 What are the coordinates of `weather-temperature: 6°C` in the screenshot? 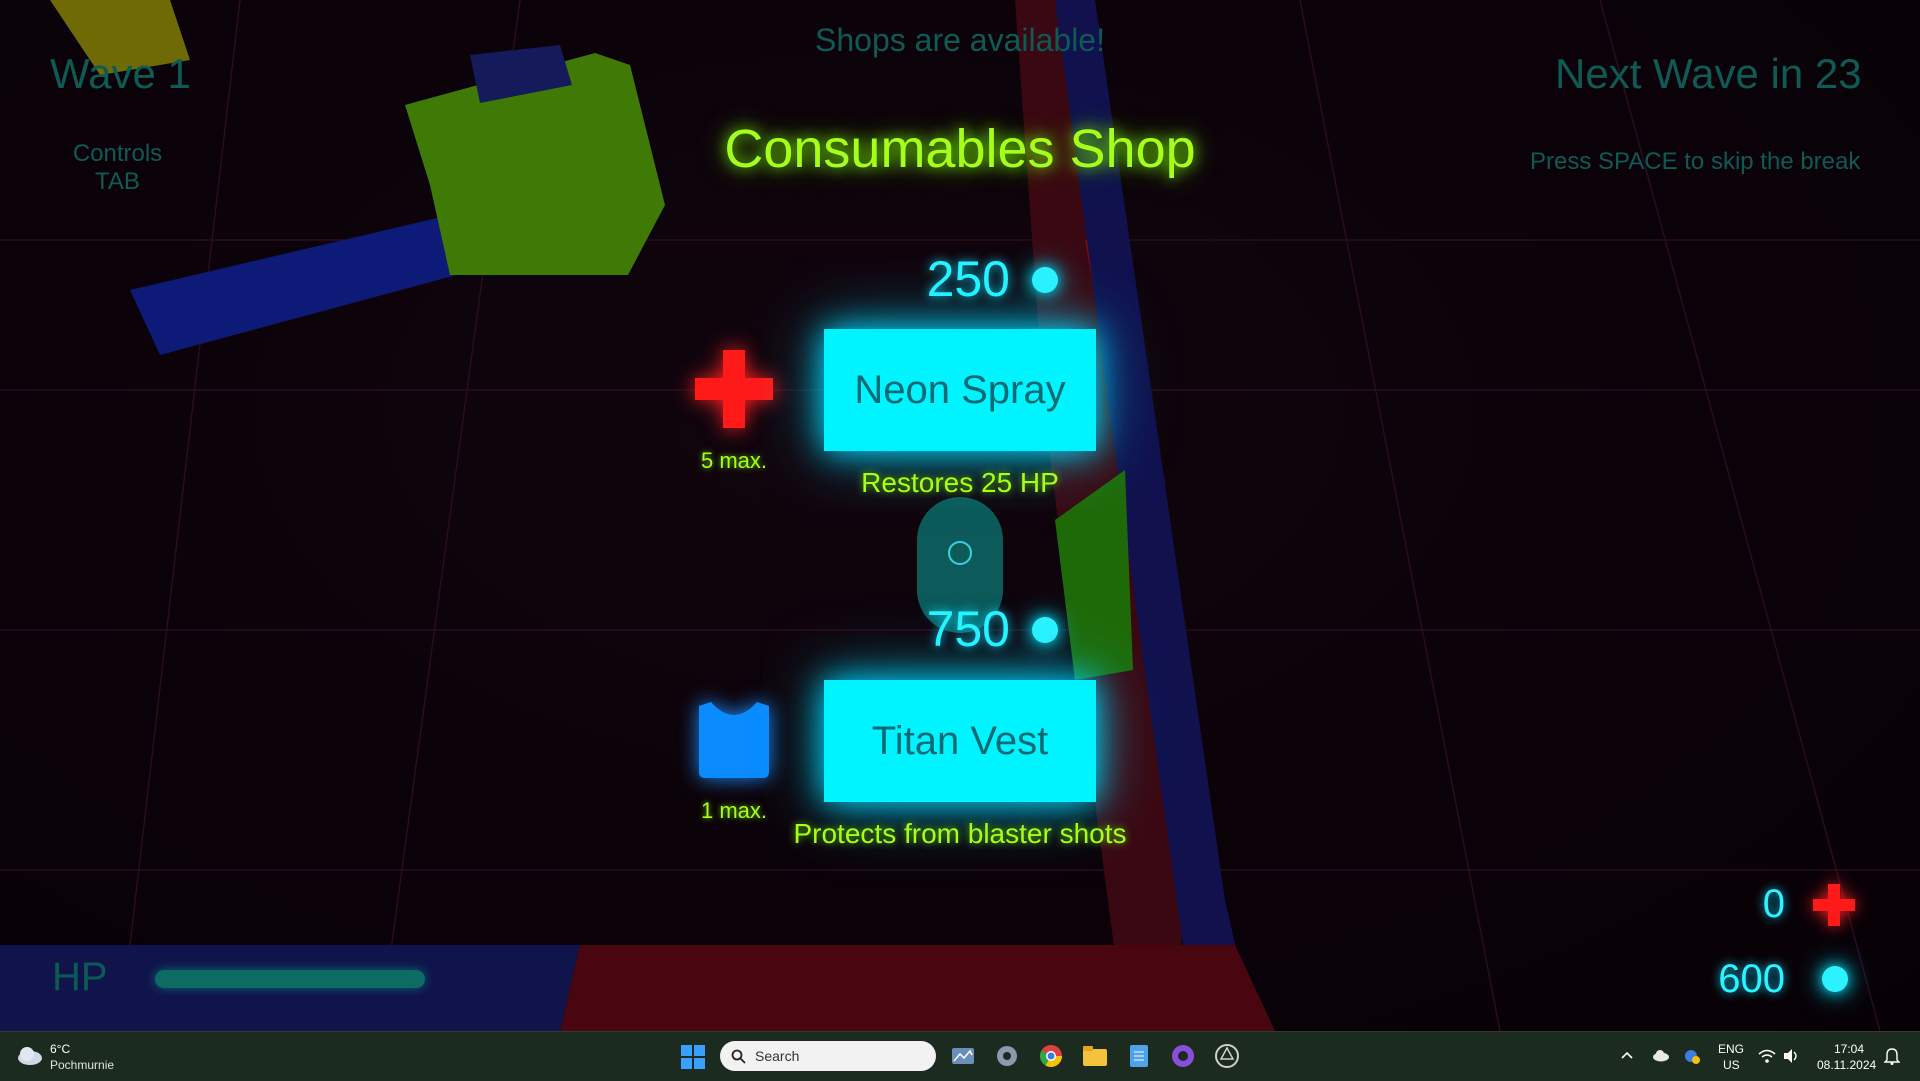 It's located at (60, 1049).